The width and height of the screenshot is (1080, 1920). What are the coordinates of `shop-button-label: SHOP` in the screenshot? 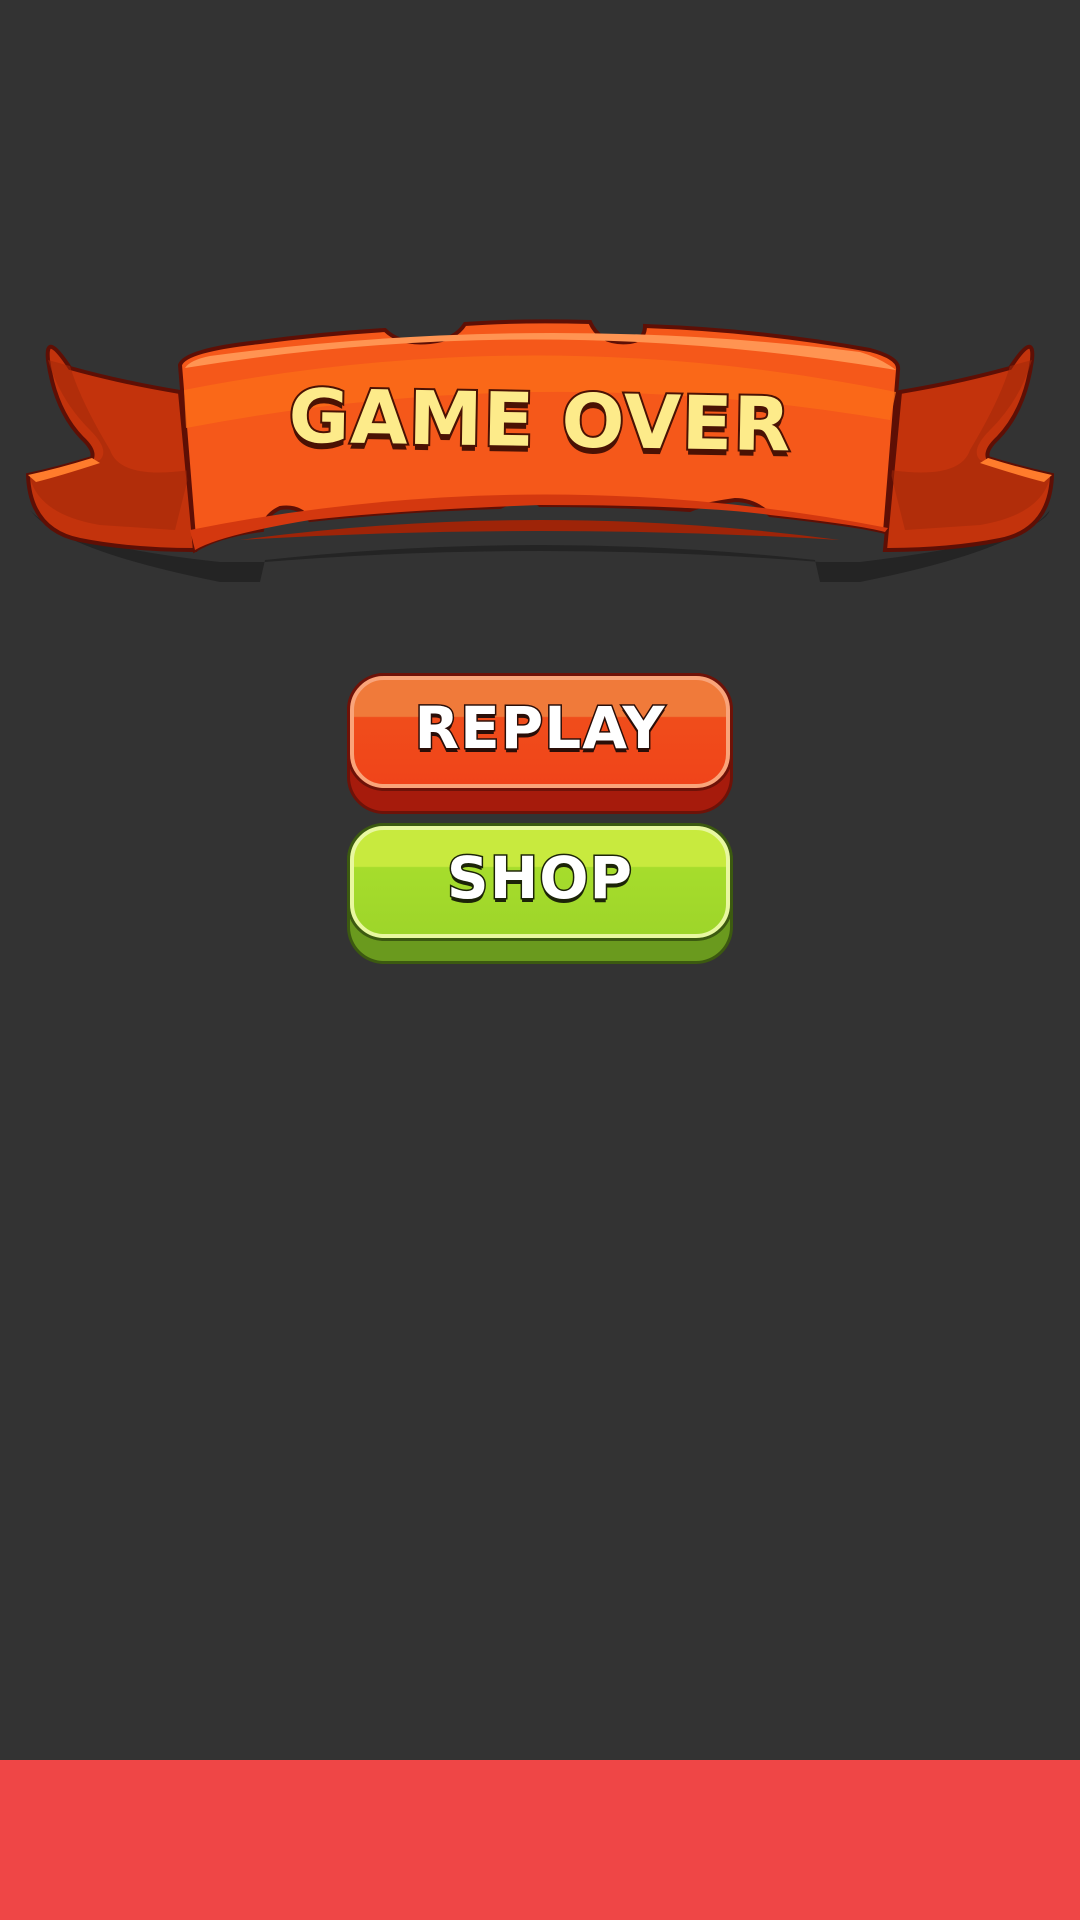 It's located at (539, 878).